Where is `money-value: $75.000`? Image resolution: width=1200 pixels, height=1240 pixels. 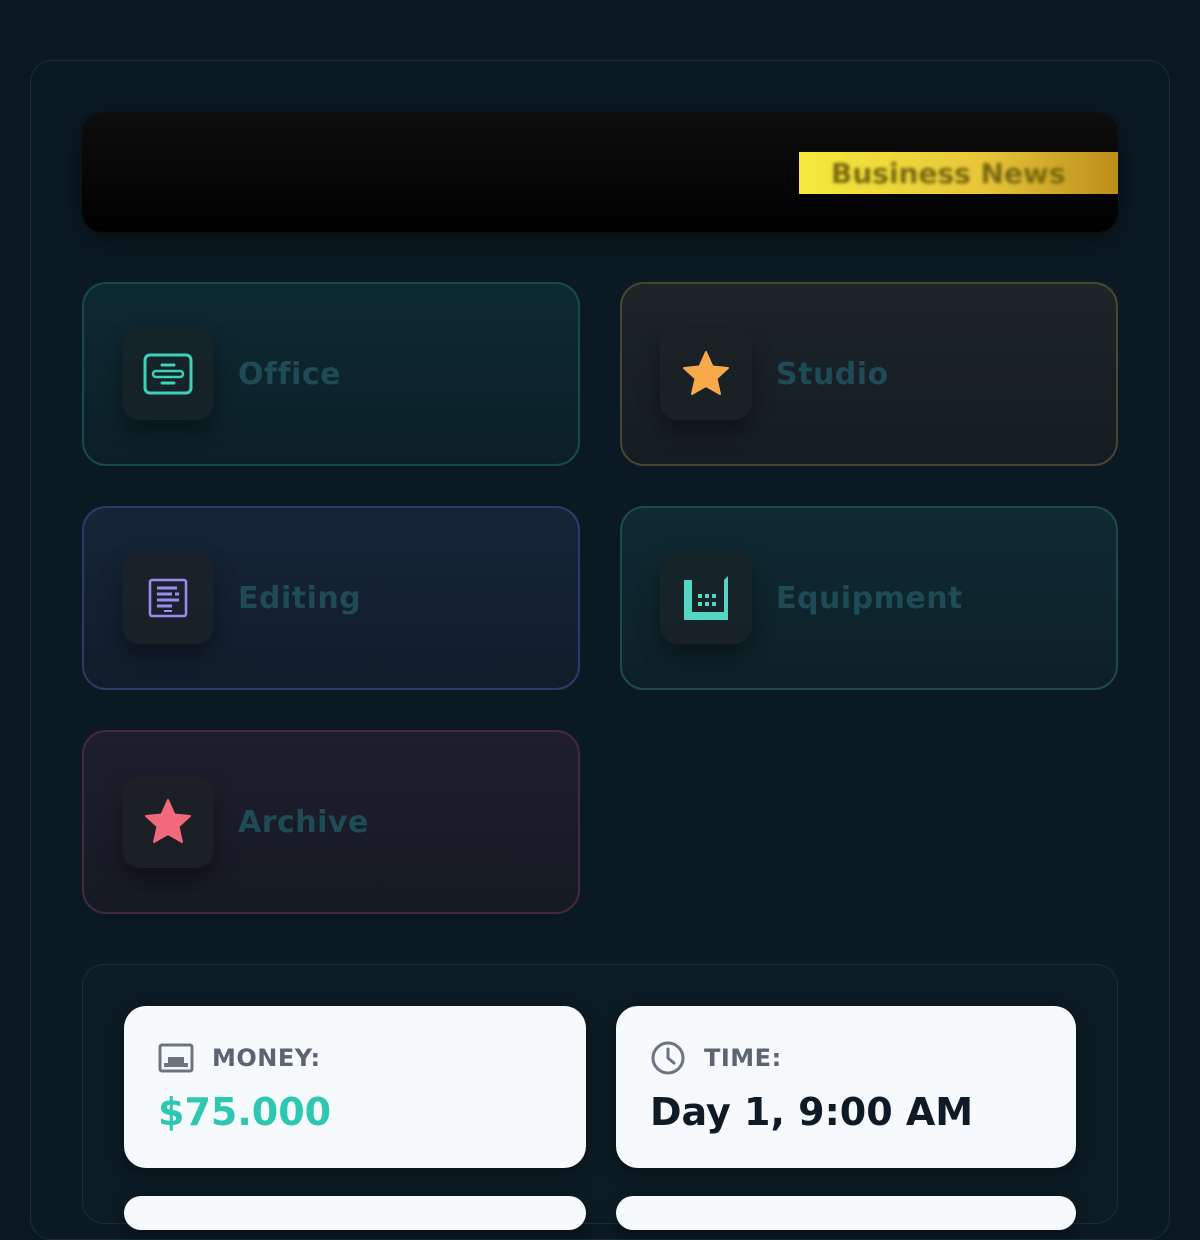
money-value: $75.000 is located at coordinates (245, 1112).